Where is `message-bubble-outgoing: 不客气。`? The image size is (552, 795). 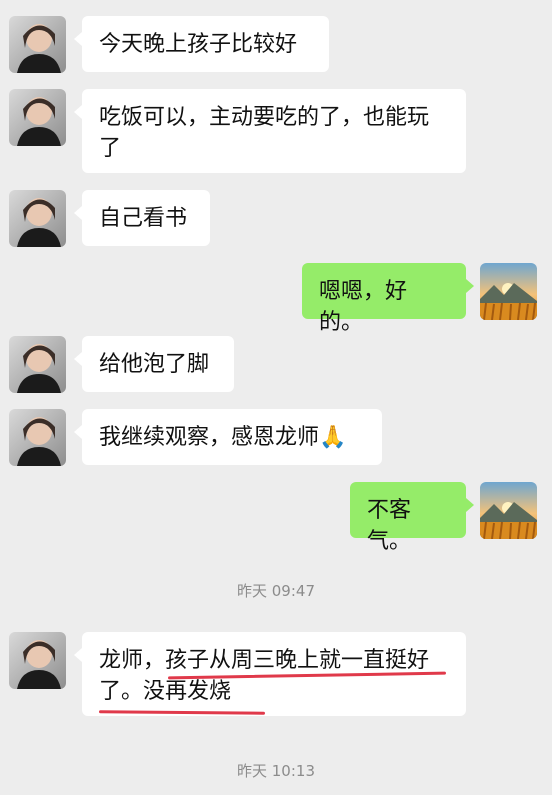 message-bubble-outgoing: 不客气。 is located at coordinates (412, 518).